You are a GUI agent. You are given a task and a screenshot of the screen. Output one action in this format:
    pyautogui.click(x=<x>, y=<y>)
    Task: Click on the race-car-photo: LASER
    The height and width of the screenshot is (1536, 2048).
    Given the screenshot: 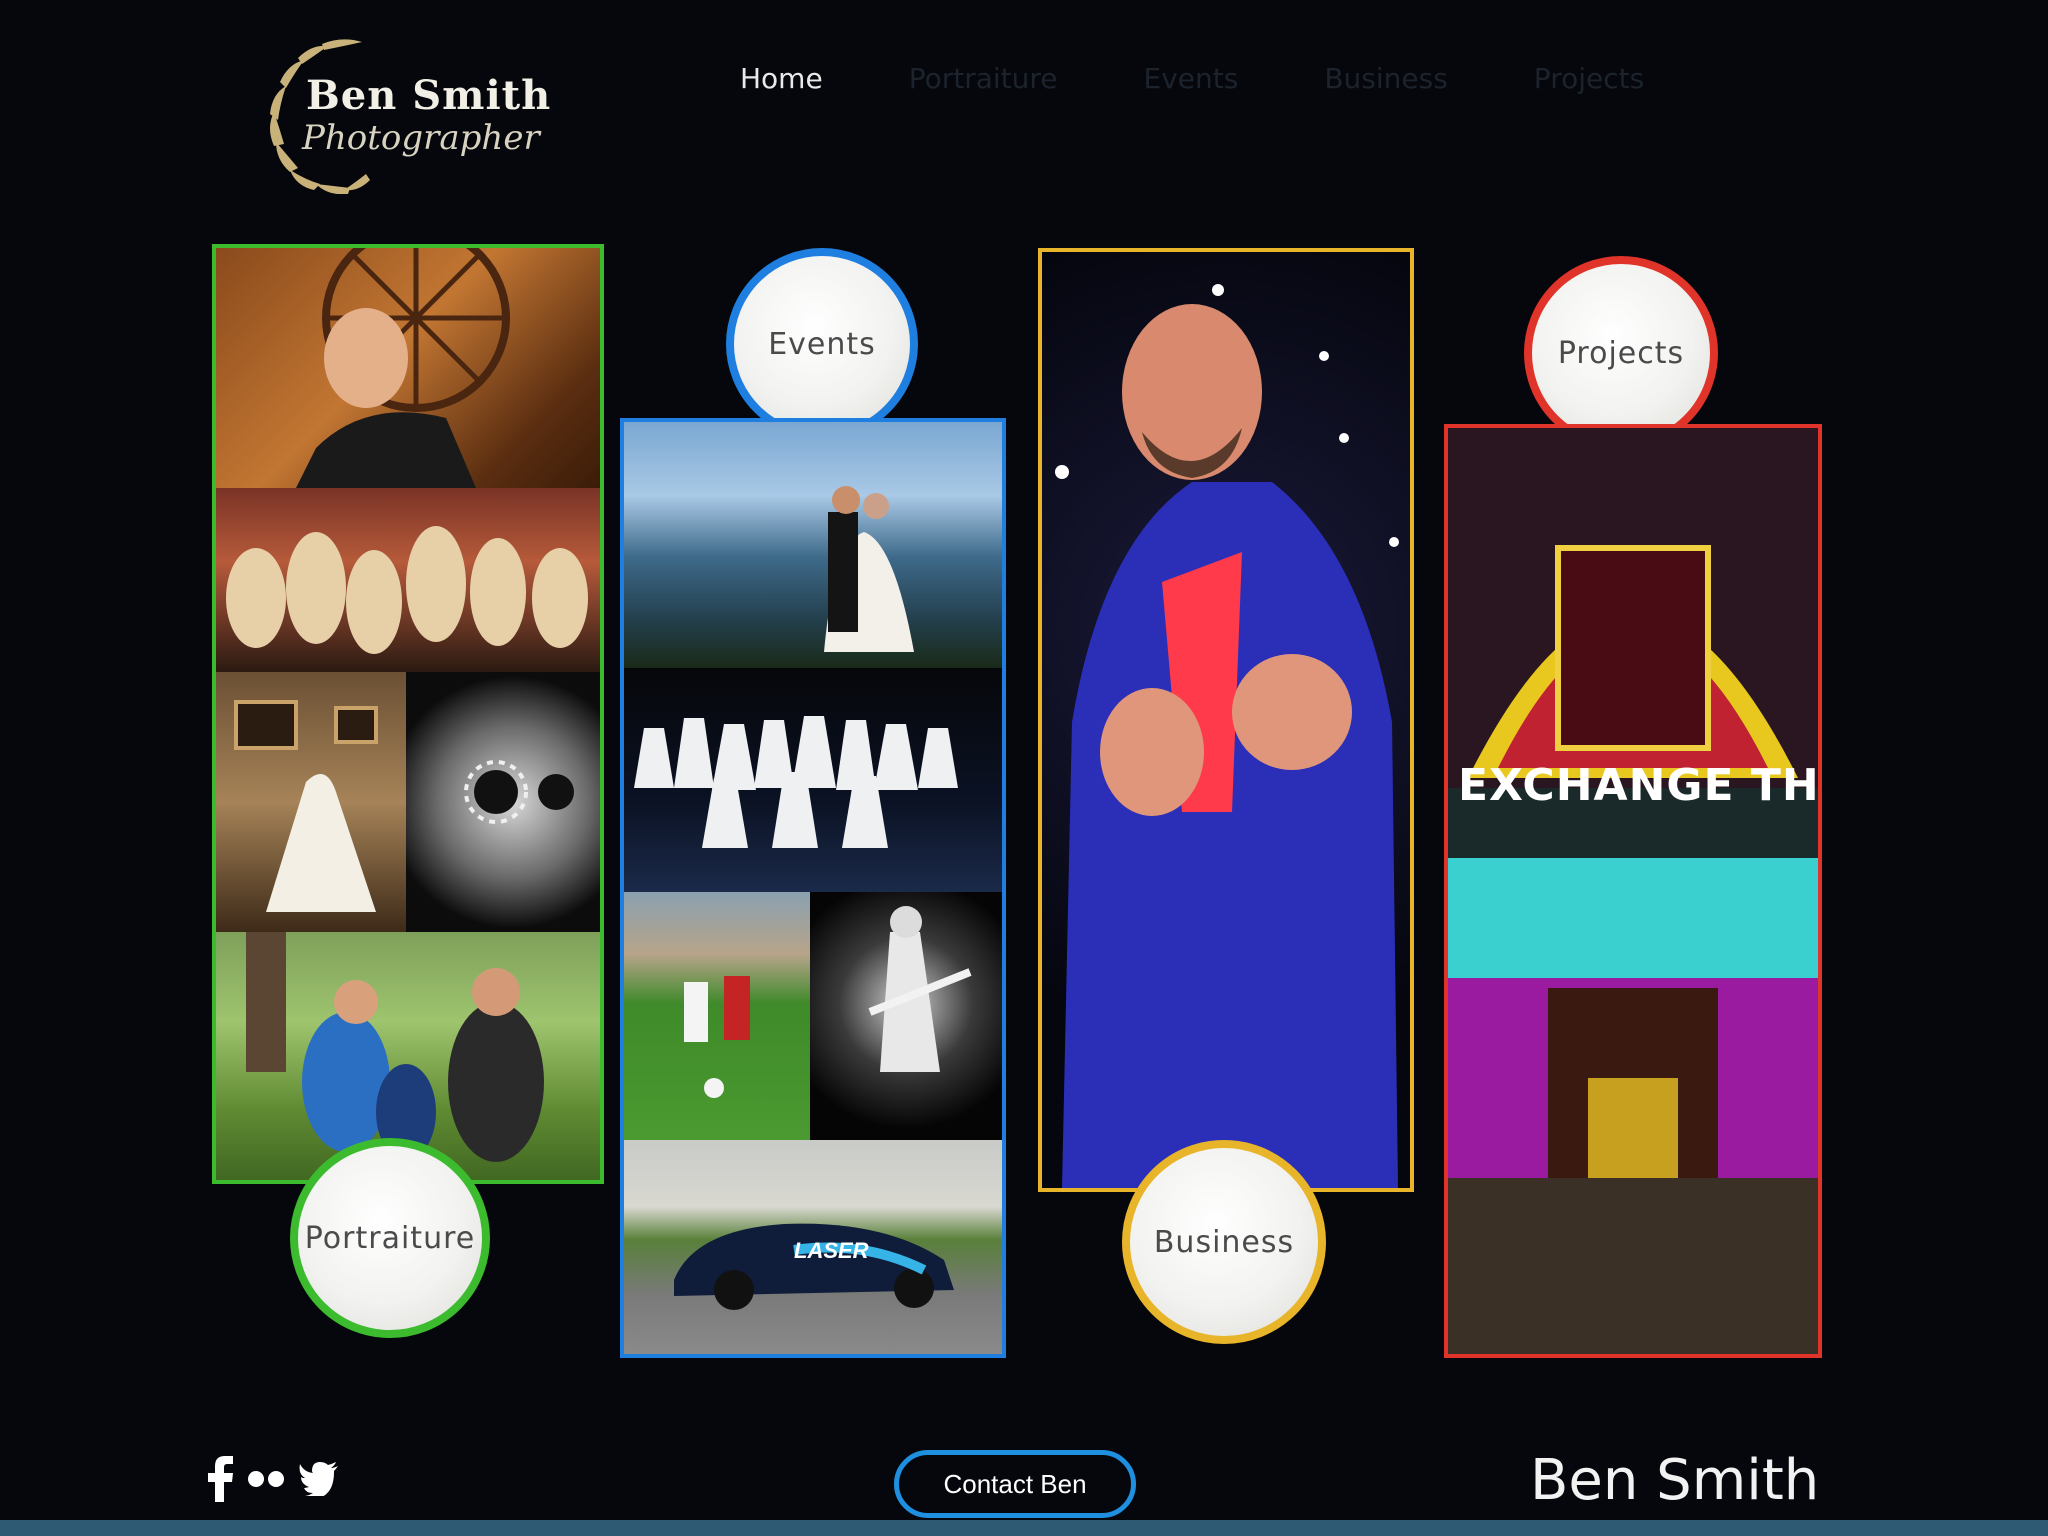 What is the action you would take?
    pyautogui.click(x=813, y=1247)
    